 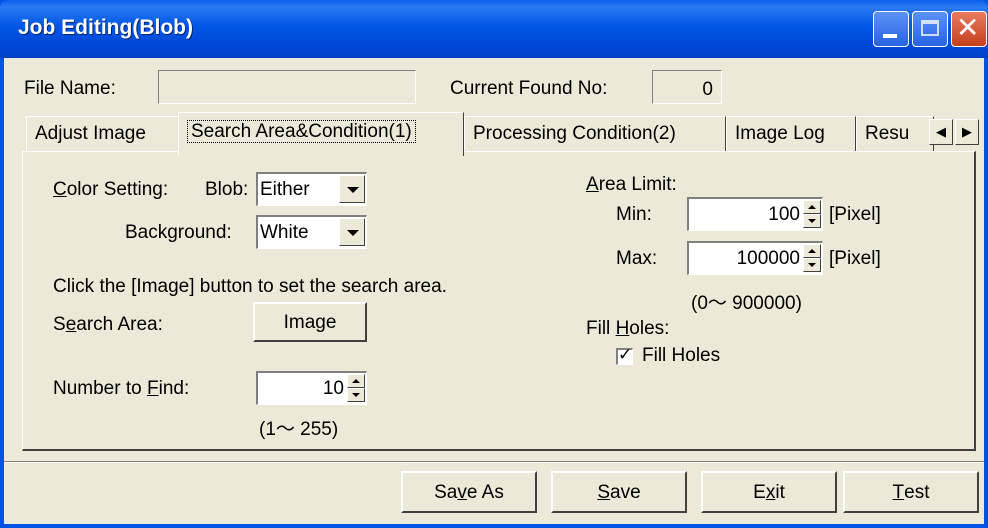 What do you see at coordinates (687, 87) in the screenshot?
I see `current-found-field: 0` at bounding box center [687, 87].